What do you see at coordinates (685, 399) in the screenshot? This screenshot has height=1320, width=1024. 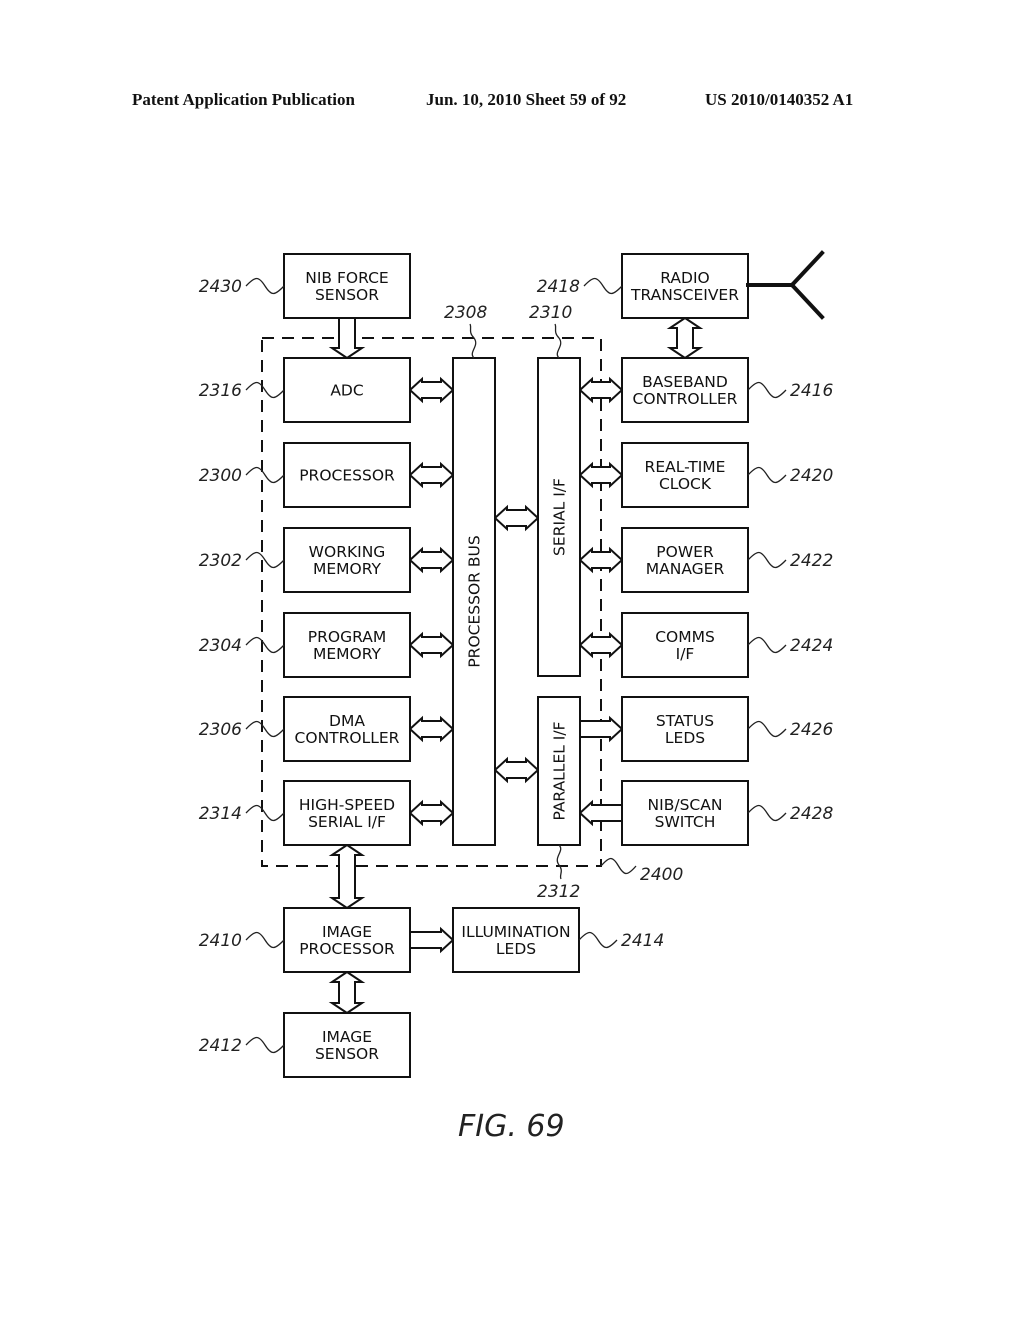 I see `baseband-controller-label-line: CONTROLLER` at bounding box center [685, 399].